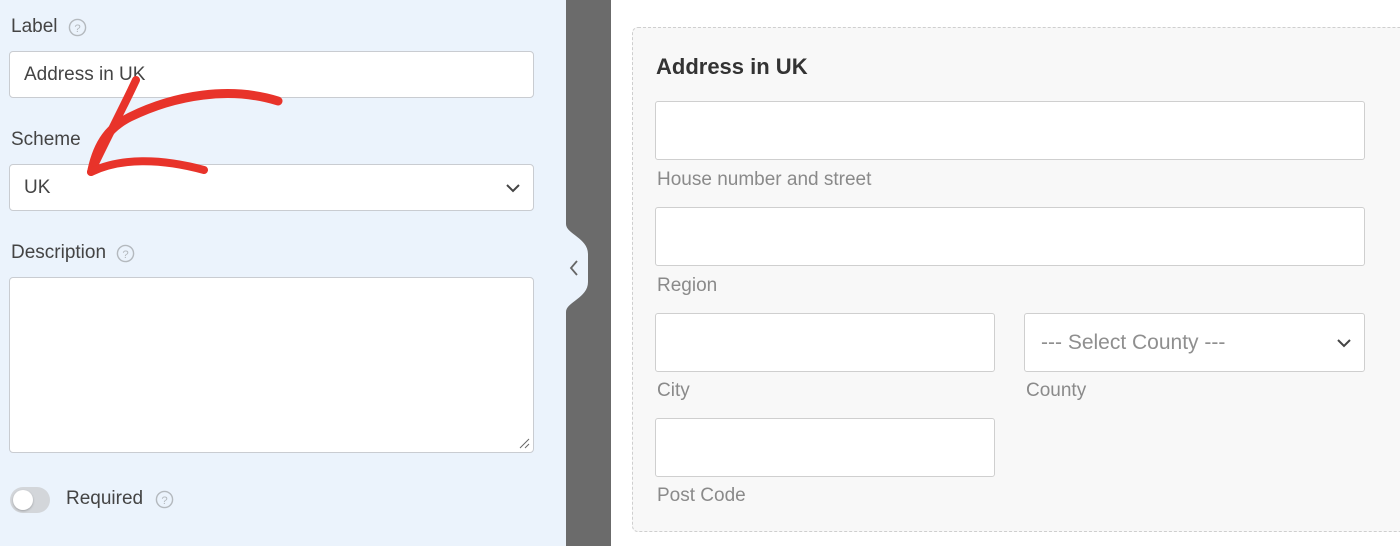 The image size is (1400, 546). I want to click on scheme-select-value: UK, so click(37, 187).